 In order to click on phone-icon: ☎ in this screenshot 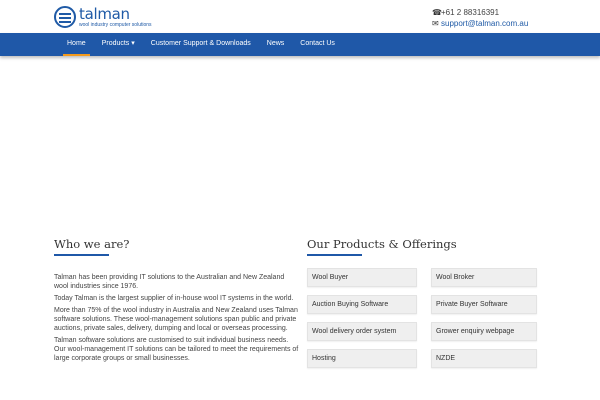, I will do `click(437, 12)`.